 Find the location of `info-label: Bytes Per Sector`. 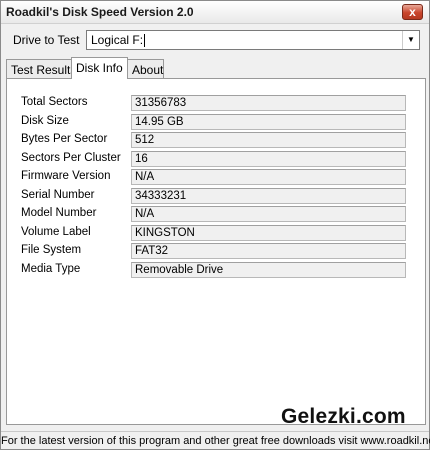

info-label: Bytes Per Sector is located at coordinates (64, 139).